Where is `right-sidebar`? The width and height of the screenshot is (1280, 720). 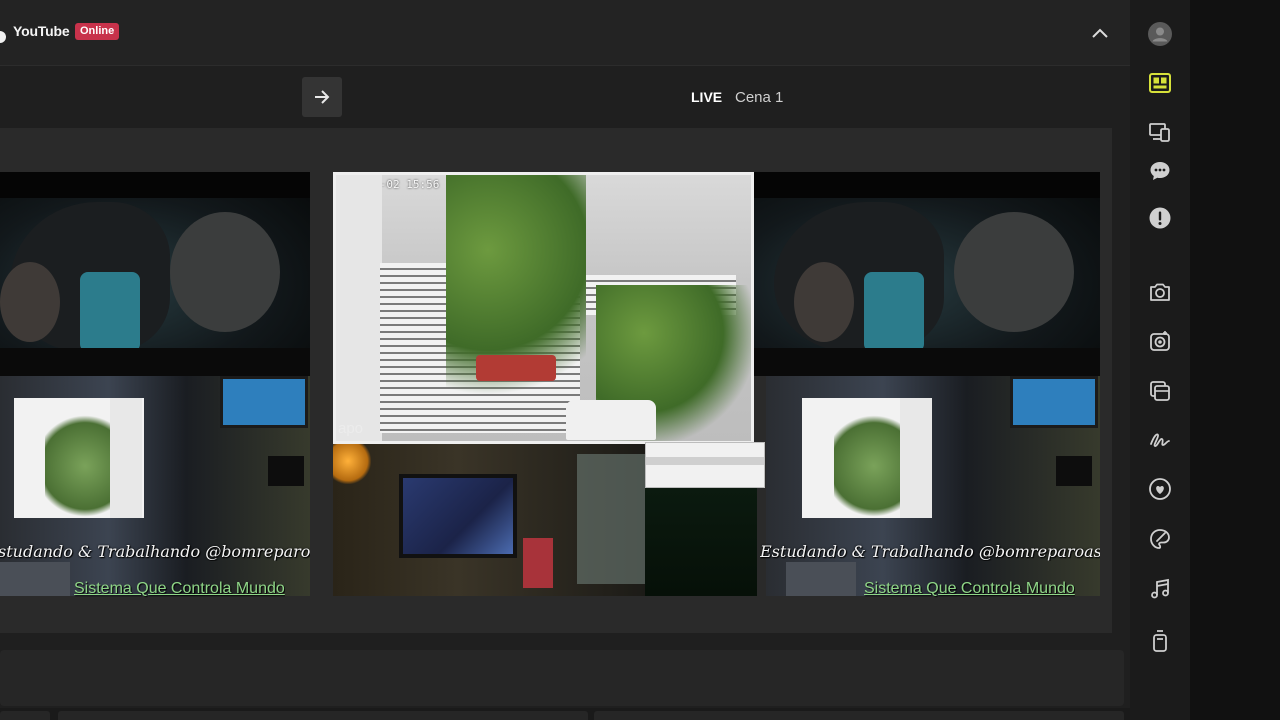
right-sidebar is located at coordinates (1160, 360).